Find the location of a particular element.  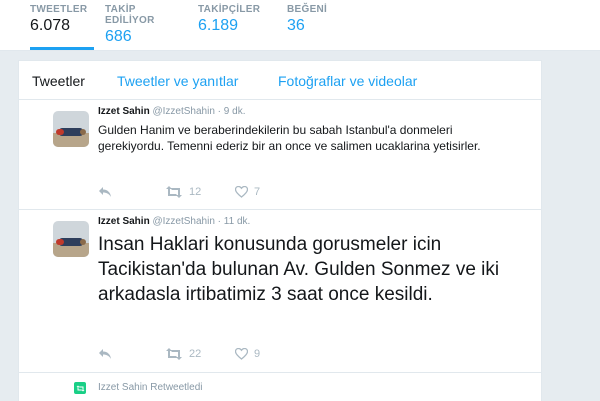

retweeted-item: Izzet Sahin Retweetledi is located at coordinates (280, 387).